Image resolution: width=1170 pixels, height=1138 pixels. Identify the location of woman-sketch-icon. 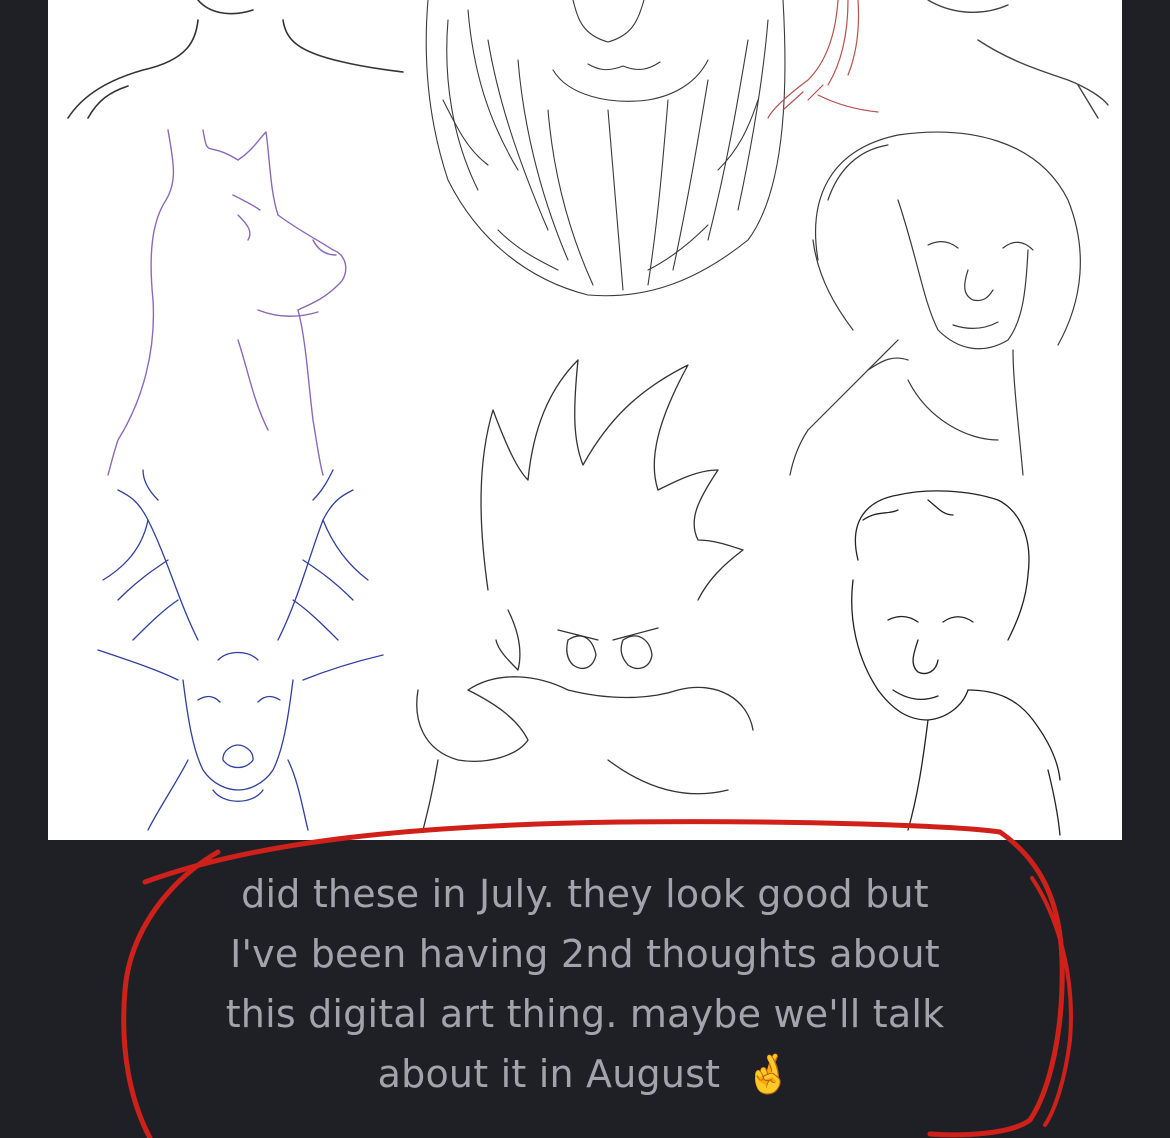
(935, 303).